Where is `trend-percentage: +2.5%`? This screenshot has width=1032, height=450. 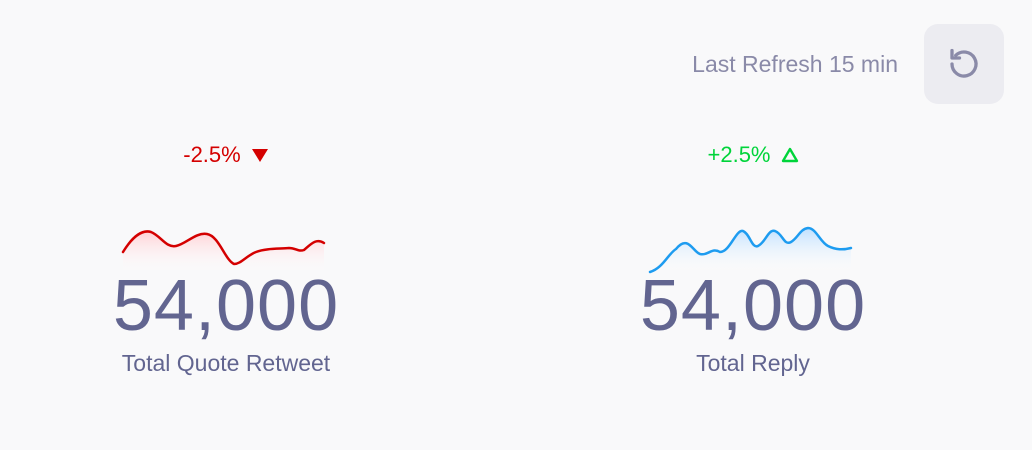
trend-percentage: +2.5% is located at coordinates (739, 154).